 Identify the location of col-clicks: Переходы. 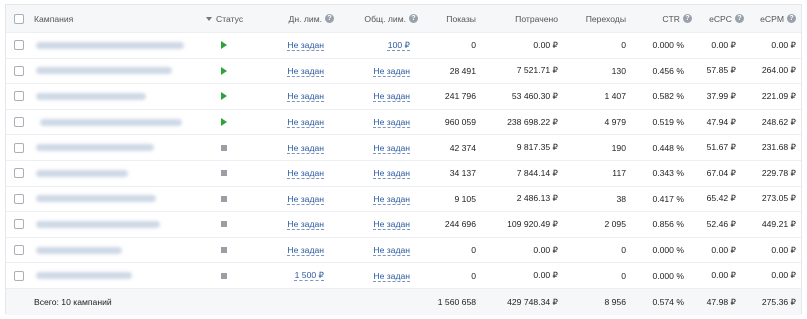
(592, 18).